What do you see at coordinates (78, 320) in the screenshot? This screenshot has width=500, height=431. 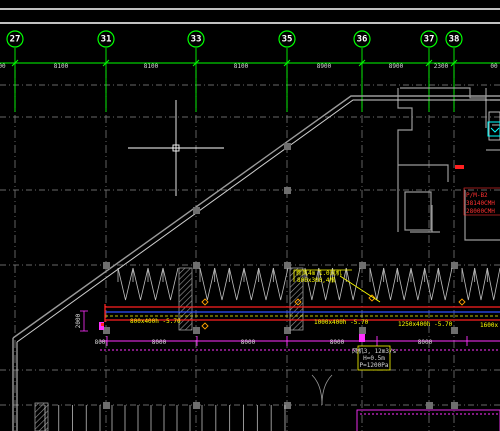 I see `elevation-text: 2000` at bounding box center [78, 320].